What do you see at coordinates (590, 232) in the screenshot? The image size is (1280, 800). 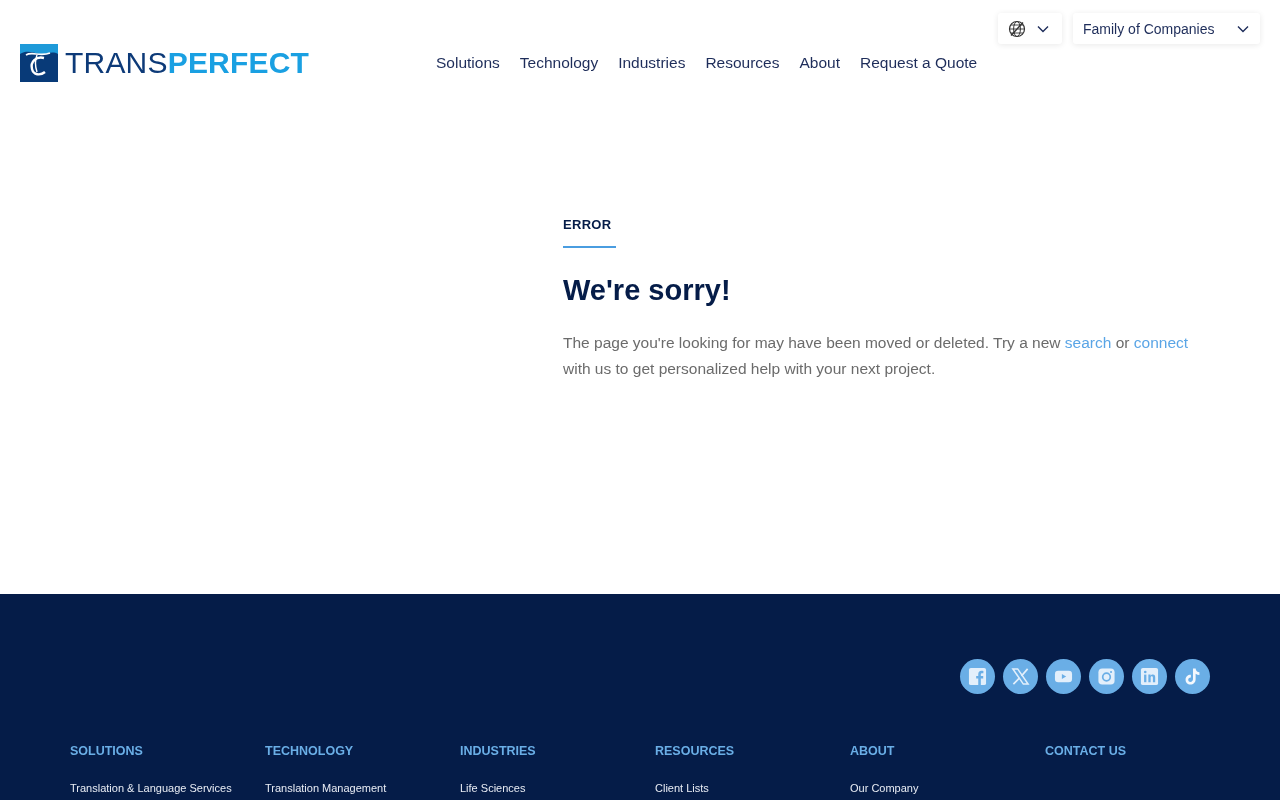 I see `error-label: ERROR` at bounding box center [590, 232].